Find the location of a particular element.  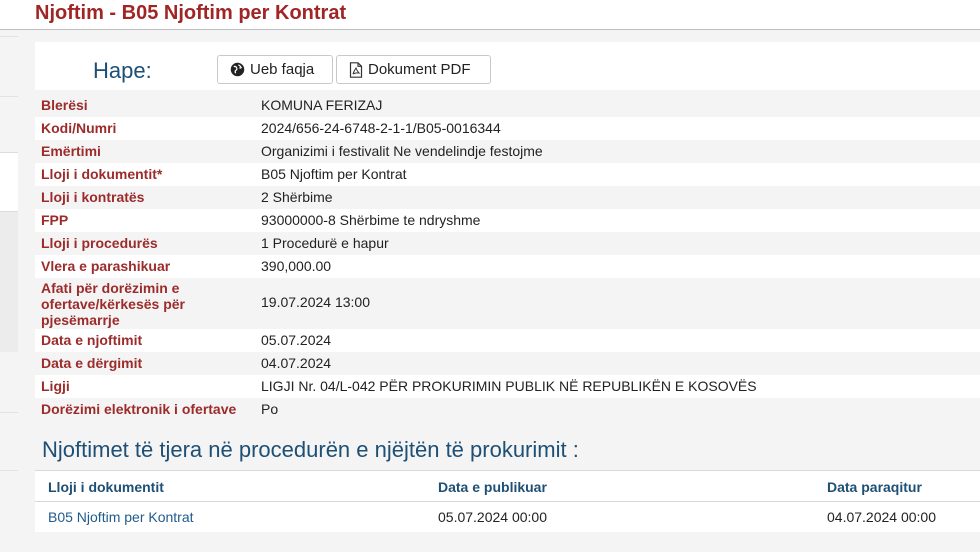

detail-value: Po is located at coordinates (270, 409).